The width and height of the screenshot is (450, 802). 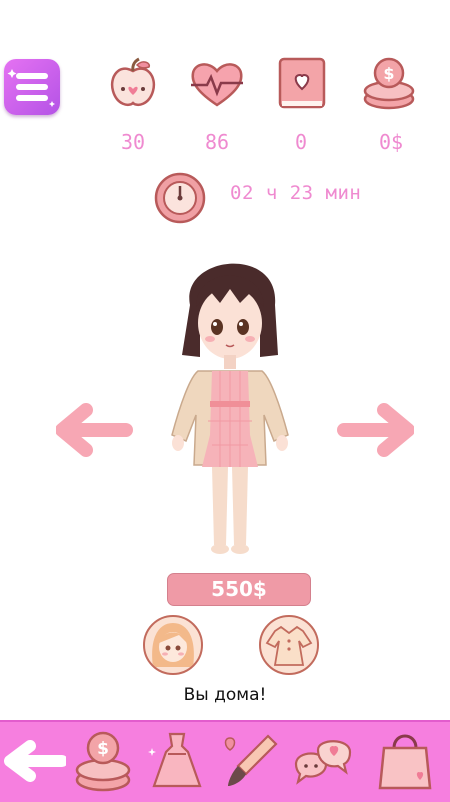 I want to click on next-outfit-arrow-icon, so click(x=375, y=430).